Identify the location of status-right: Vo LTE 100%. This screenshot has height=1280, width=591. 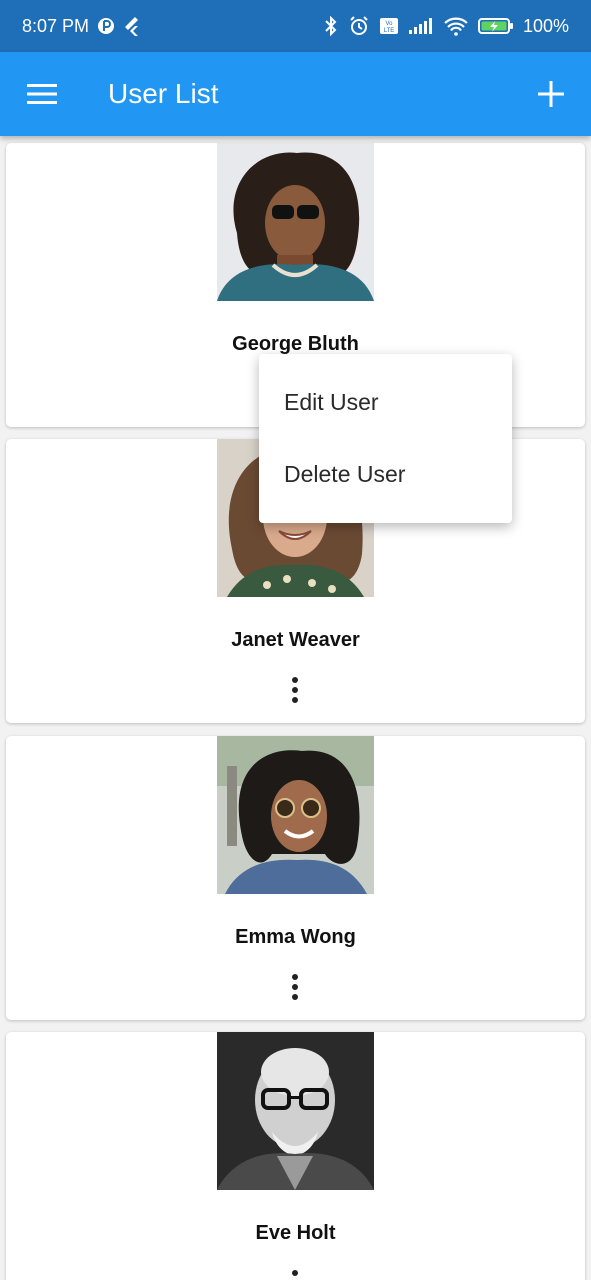
(446, 26).